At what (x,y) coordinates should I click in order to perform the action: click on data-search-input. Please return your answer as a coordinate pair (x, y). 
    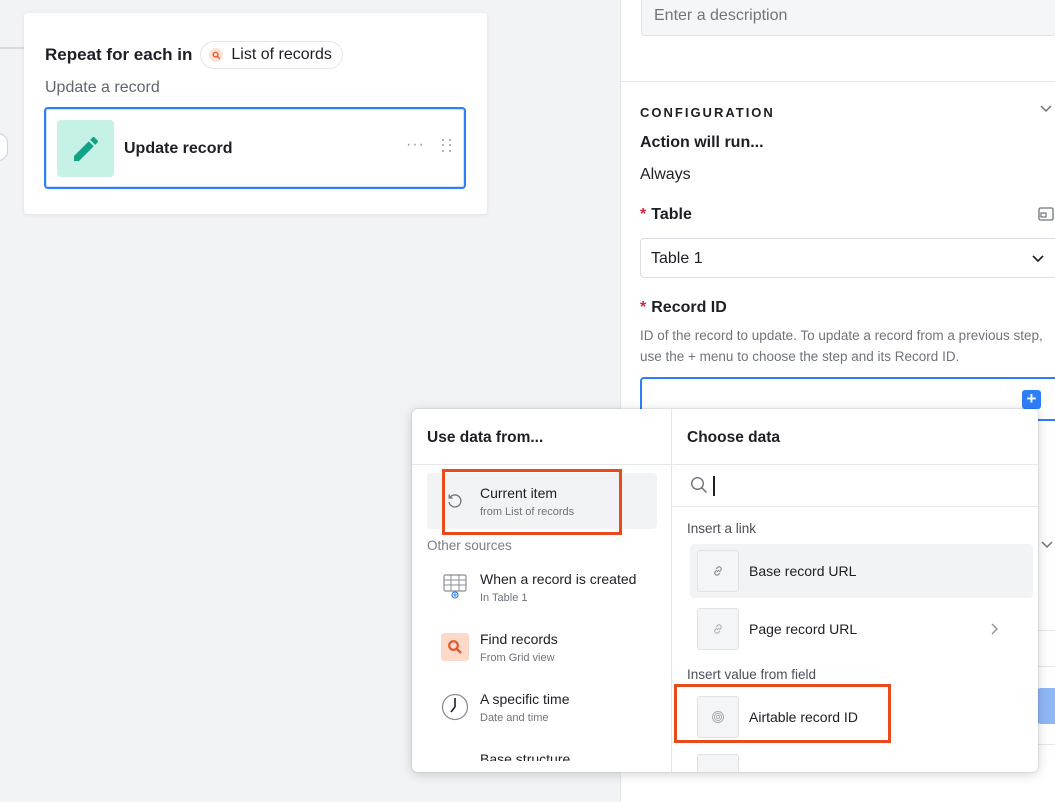
    Looking at the image, I should click on (855, 486).